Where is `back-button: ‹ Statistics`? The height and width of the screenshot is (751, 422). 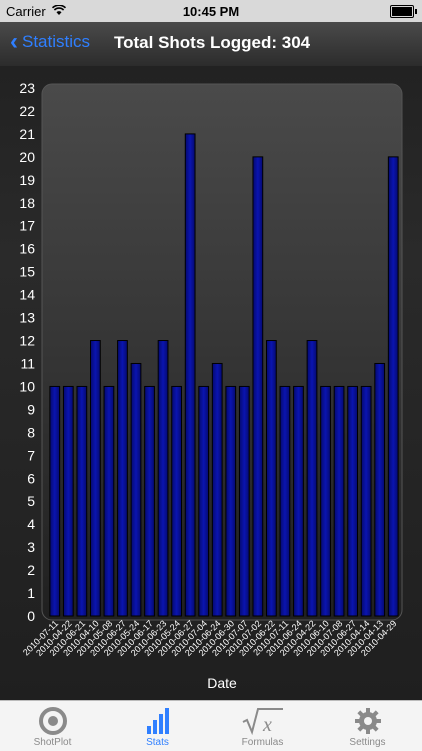
back-button: ‹ Statistics is located at coordinates (50, 41).